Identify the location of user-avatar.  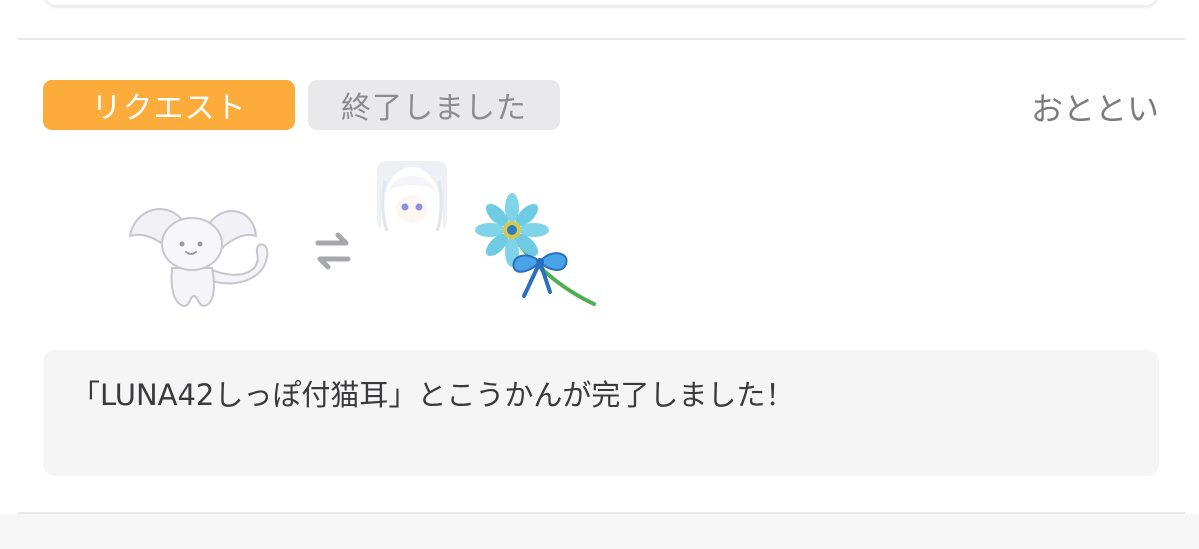
(412, 196).